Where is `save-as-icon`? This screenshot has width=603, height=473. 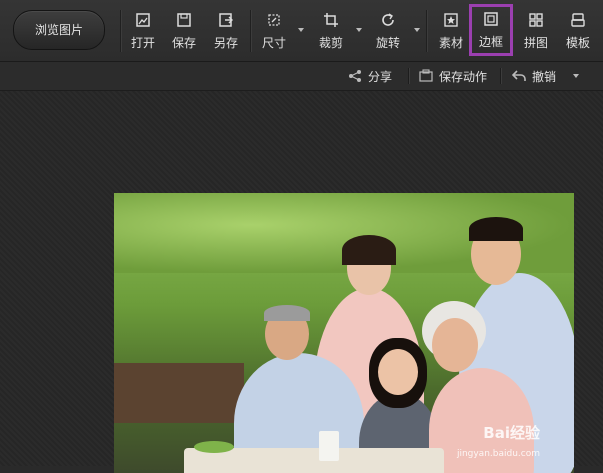 save-as-icon is located at coordinates (226, 20).